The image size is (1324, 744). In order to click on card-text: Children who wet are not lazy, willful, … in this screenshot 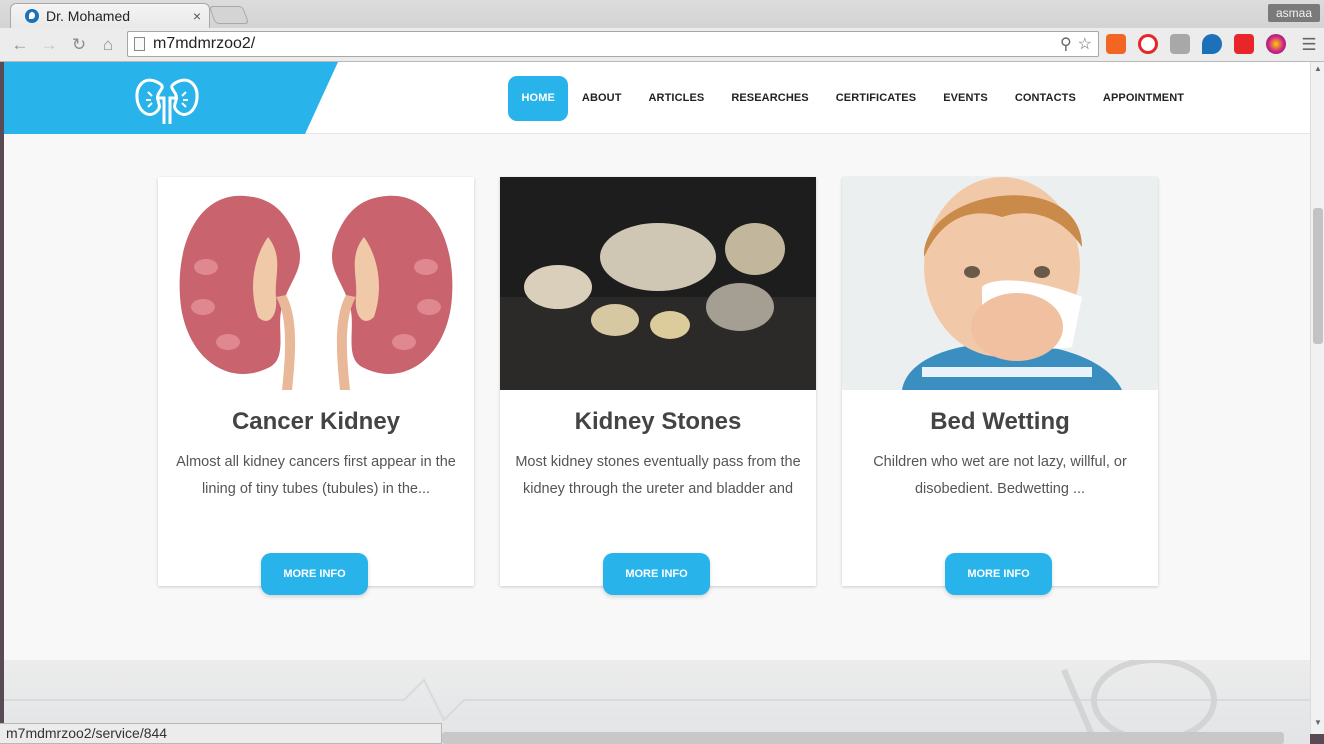, I will do `click(1000, 475)`.